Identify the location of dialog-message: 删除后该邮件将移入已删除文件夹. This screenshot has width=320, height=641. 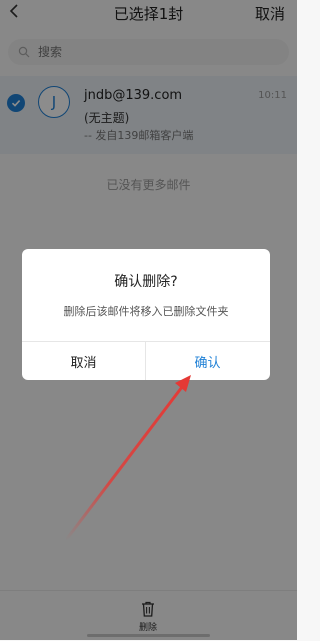
(146, 311).